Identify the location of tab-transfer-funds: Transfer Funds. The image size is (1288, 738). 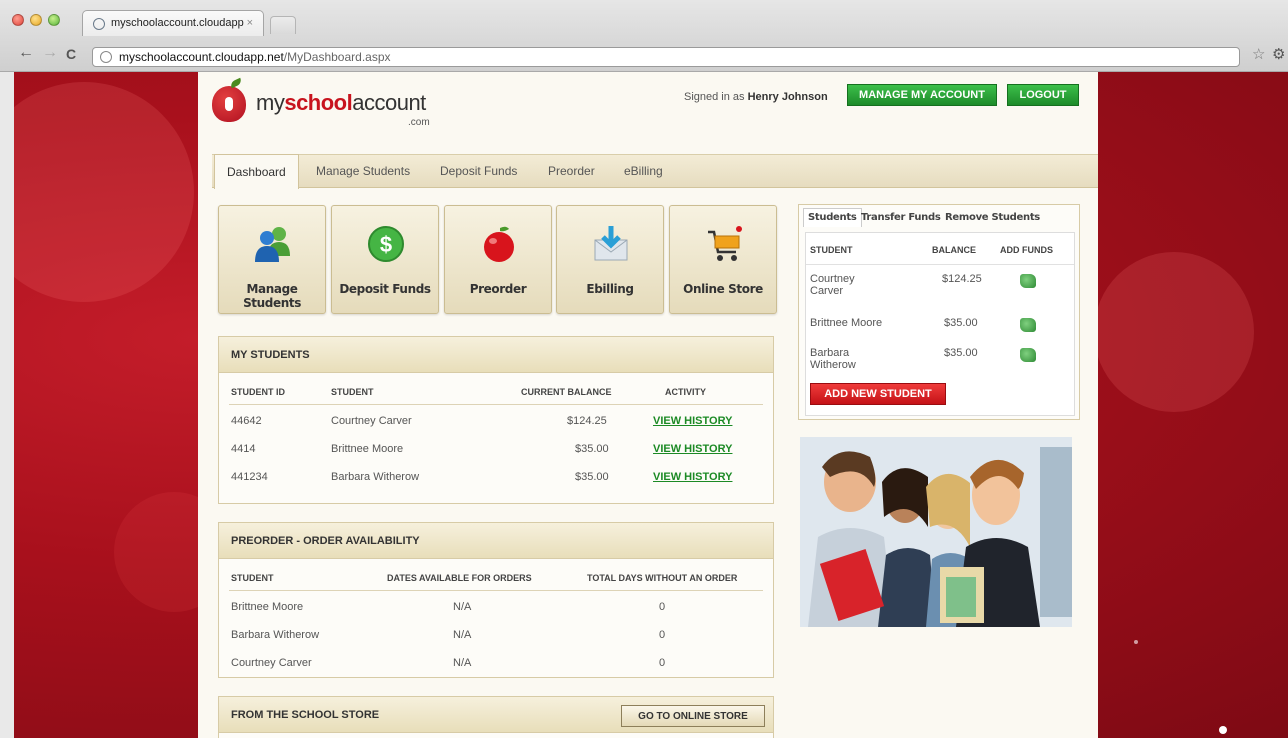
(901, 217).